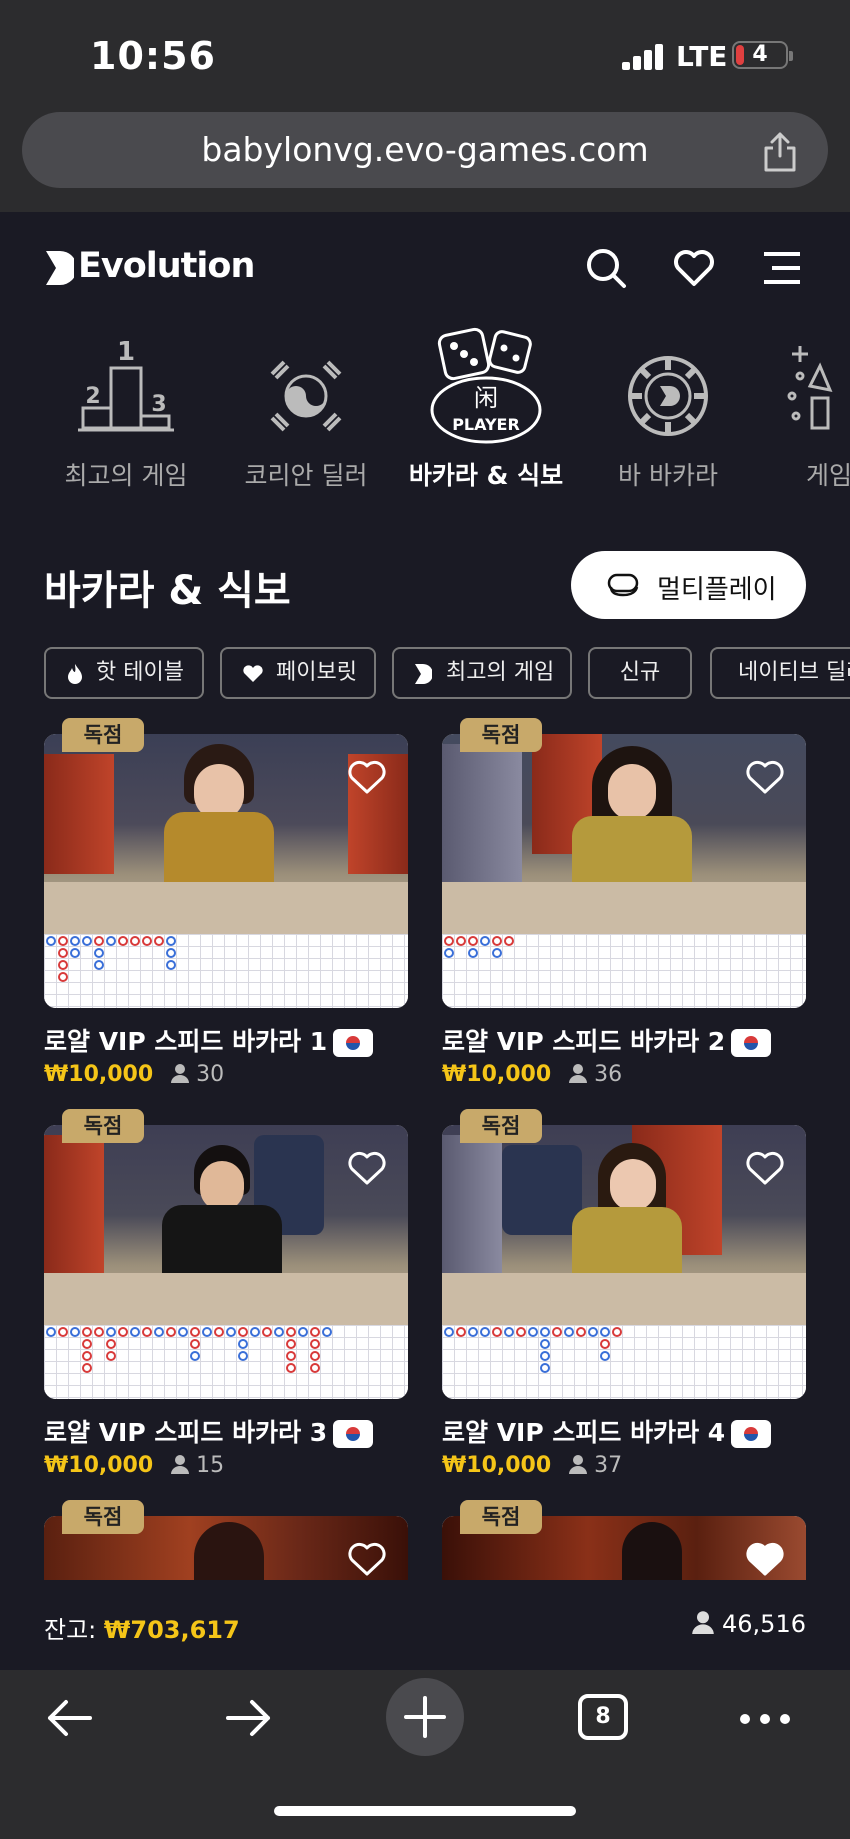  I want to click on filter-hot-tables: 핫 테이블, so click(124, 673).